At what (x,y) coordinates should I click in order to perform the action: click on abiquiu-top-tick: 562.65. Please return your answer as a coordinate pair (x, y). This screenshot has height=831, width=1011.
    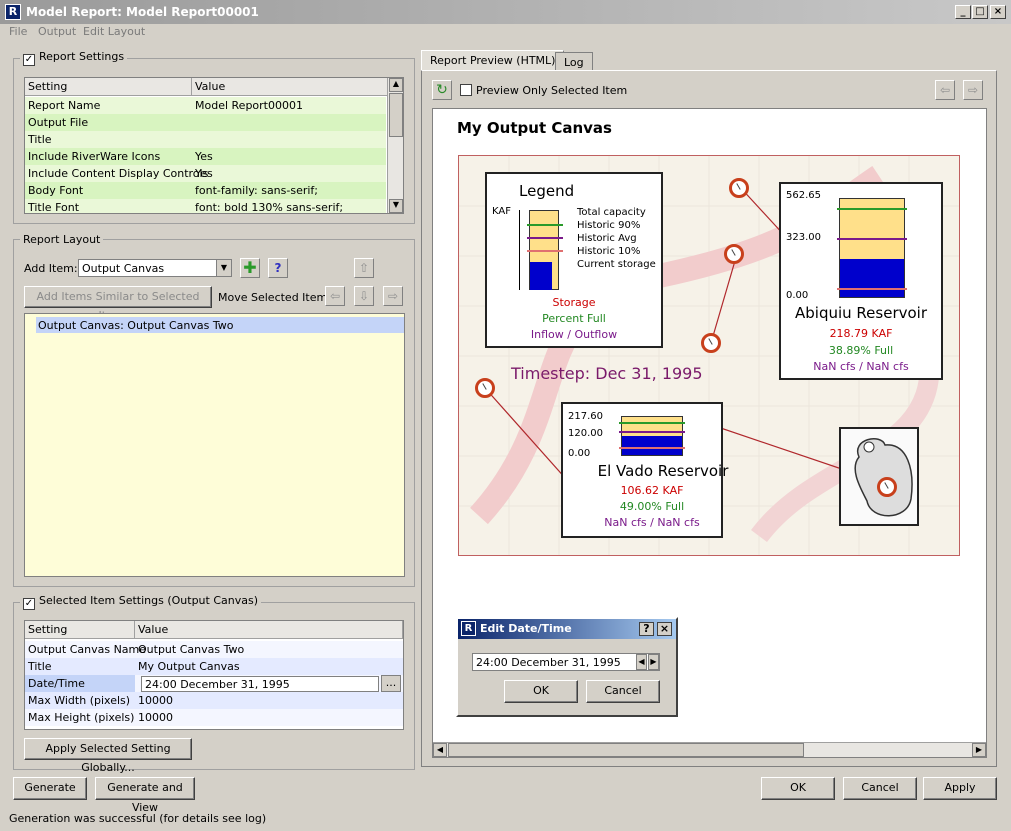
    Looking at the image, I should click on (803, 195).